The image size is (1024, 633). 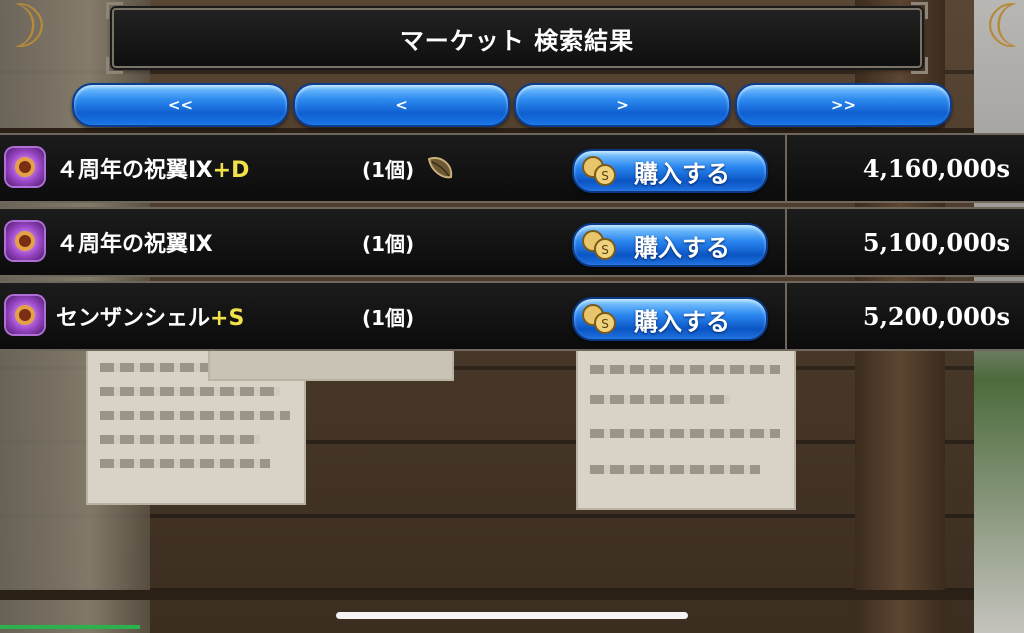 I want to click on result-row: ４周年の祝翼Ⅸ (1個) S 購入する 5,100,000s, so click(x=512, y=242).